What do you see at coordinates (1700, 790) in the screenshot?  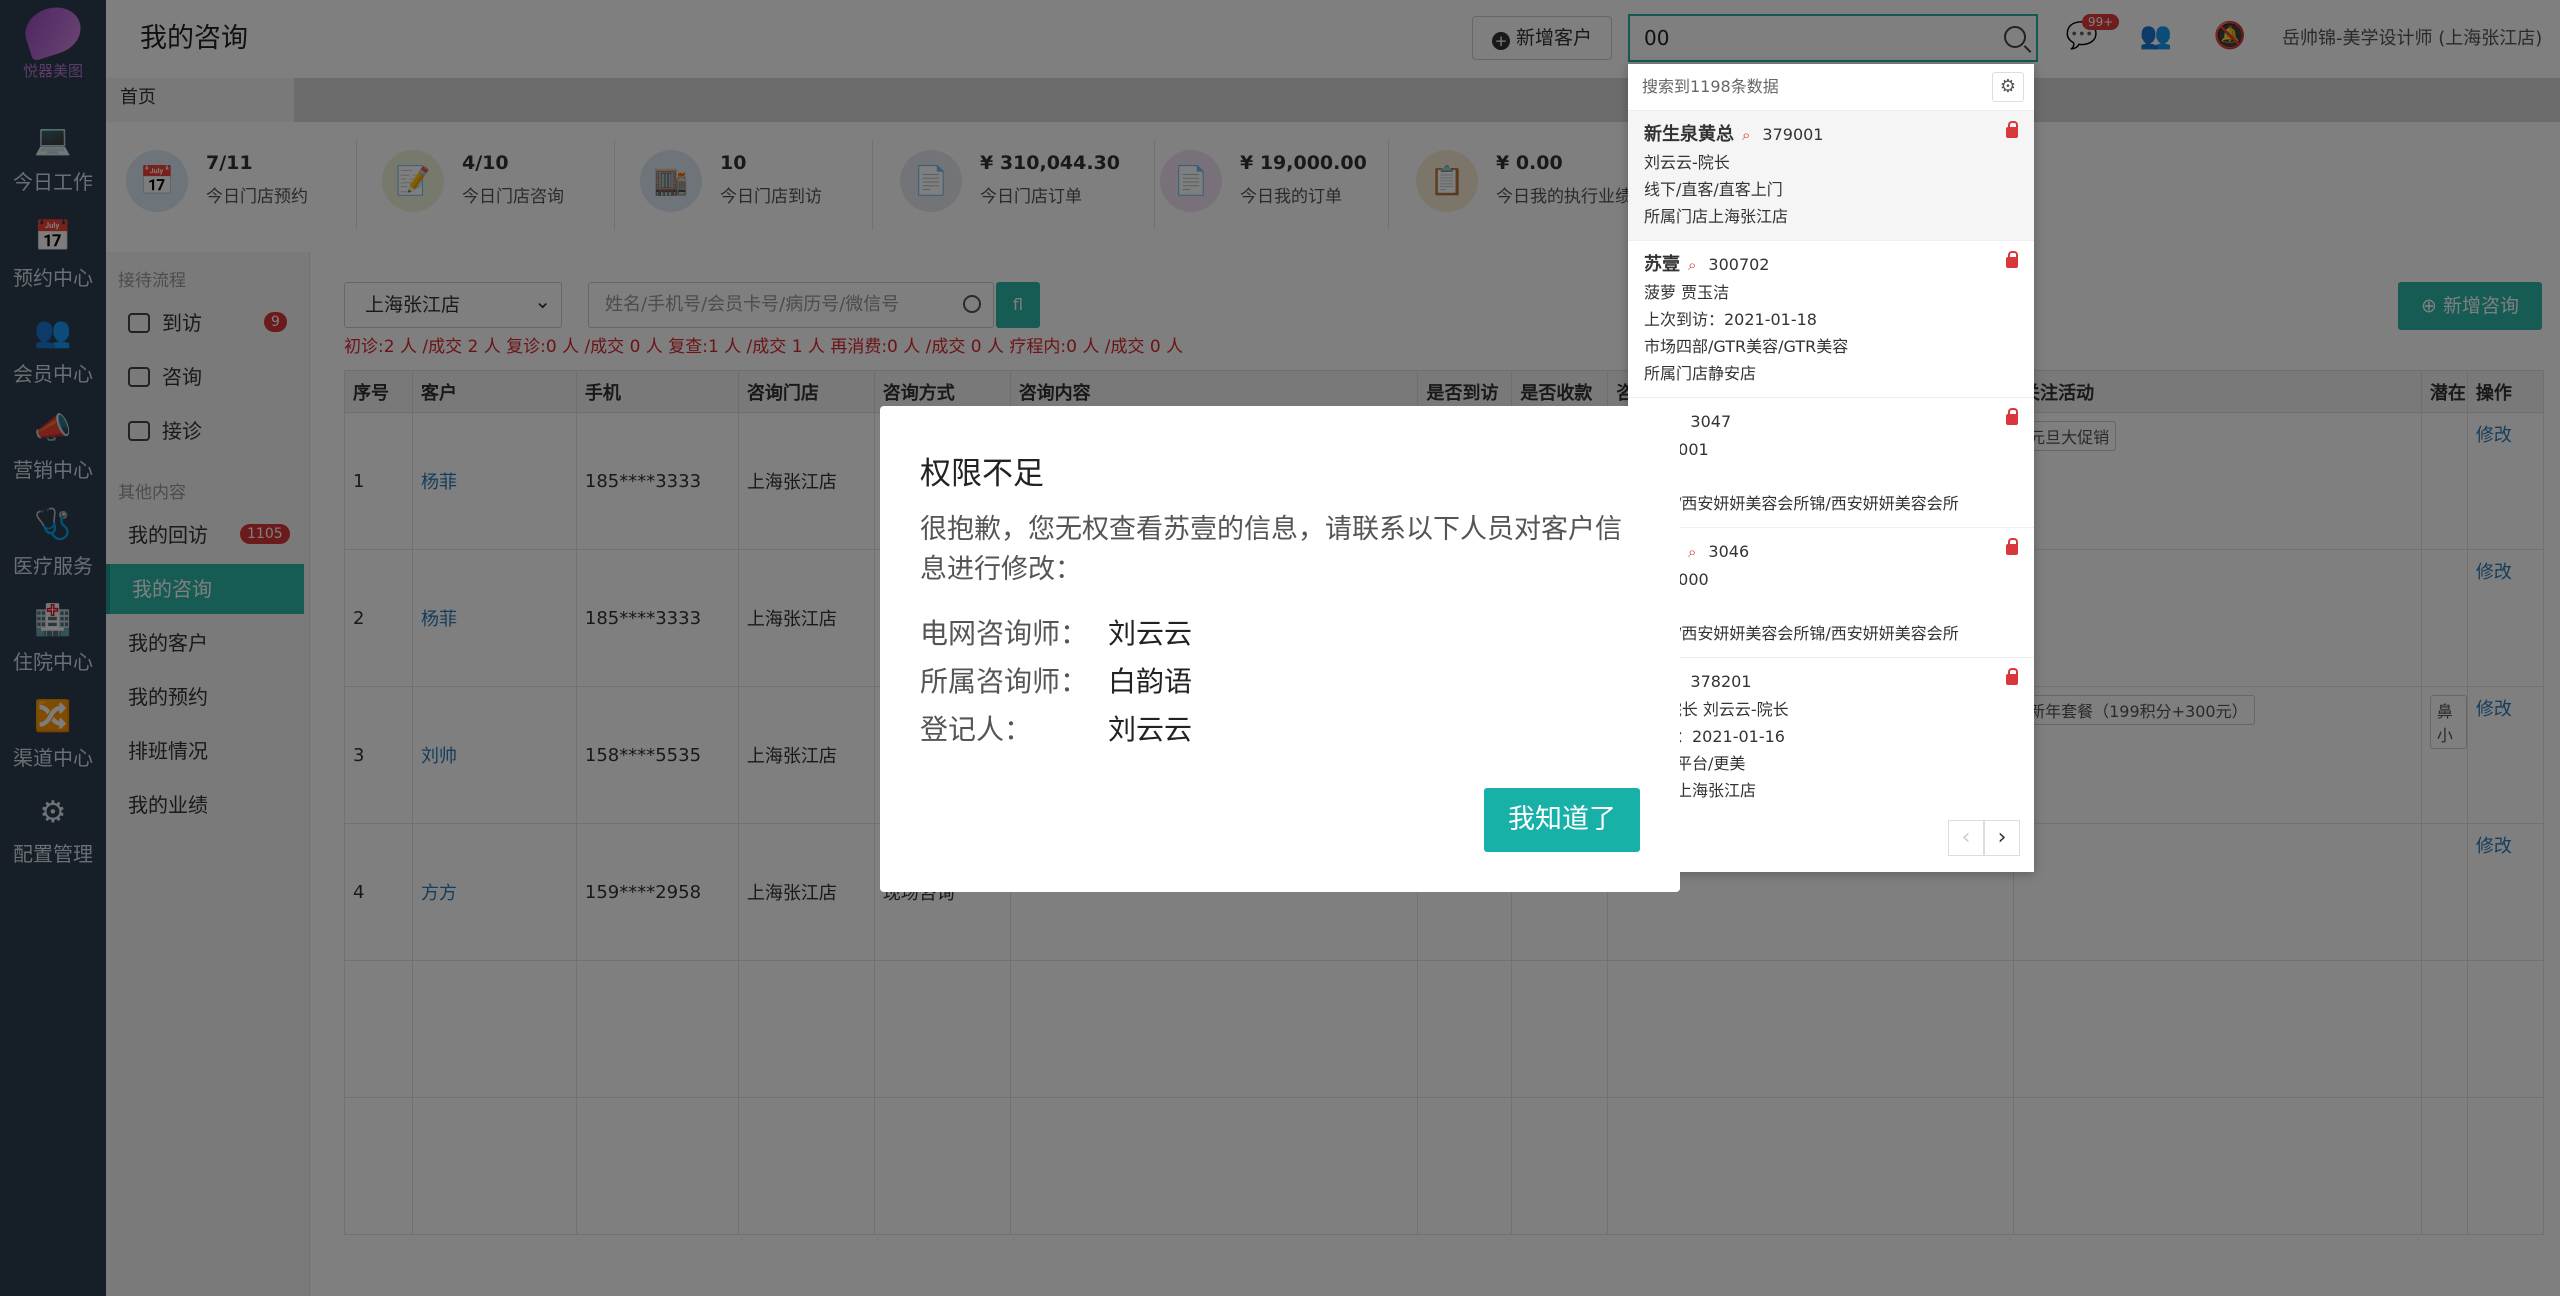 I see `result-line: 门店上海张江店` at bounding box center [1700, 790].